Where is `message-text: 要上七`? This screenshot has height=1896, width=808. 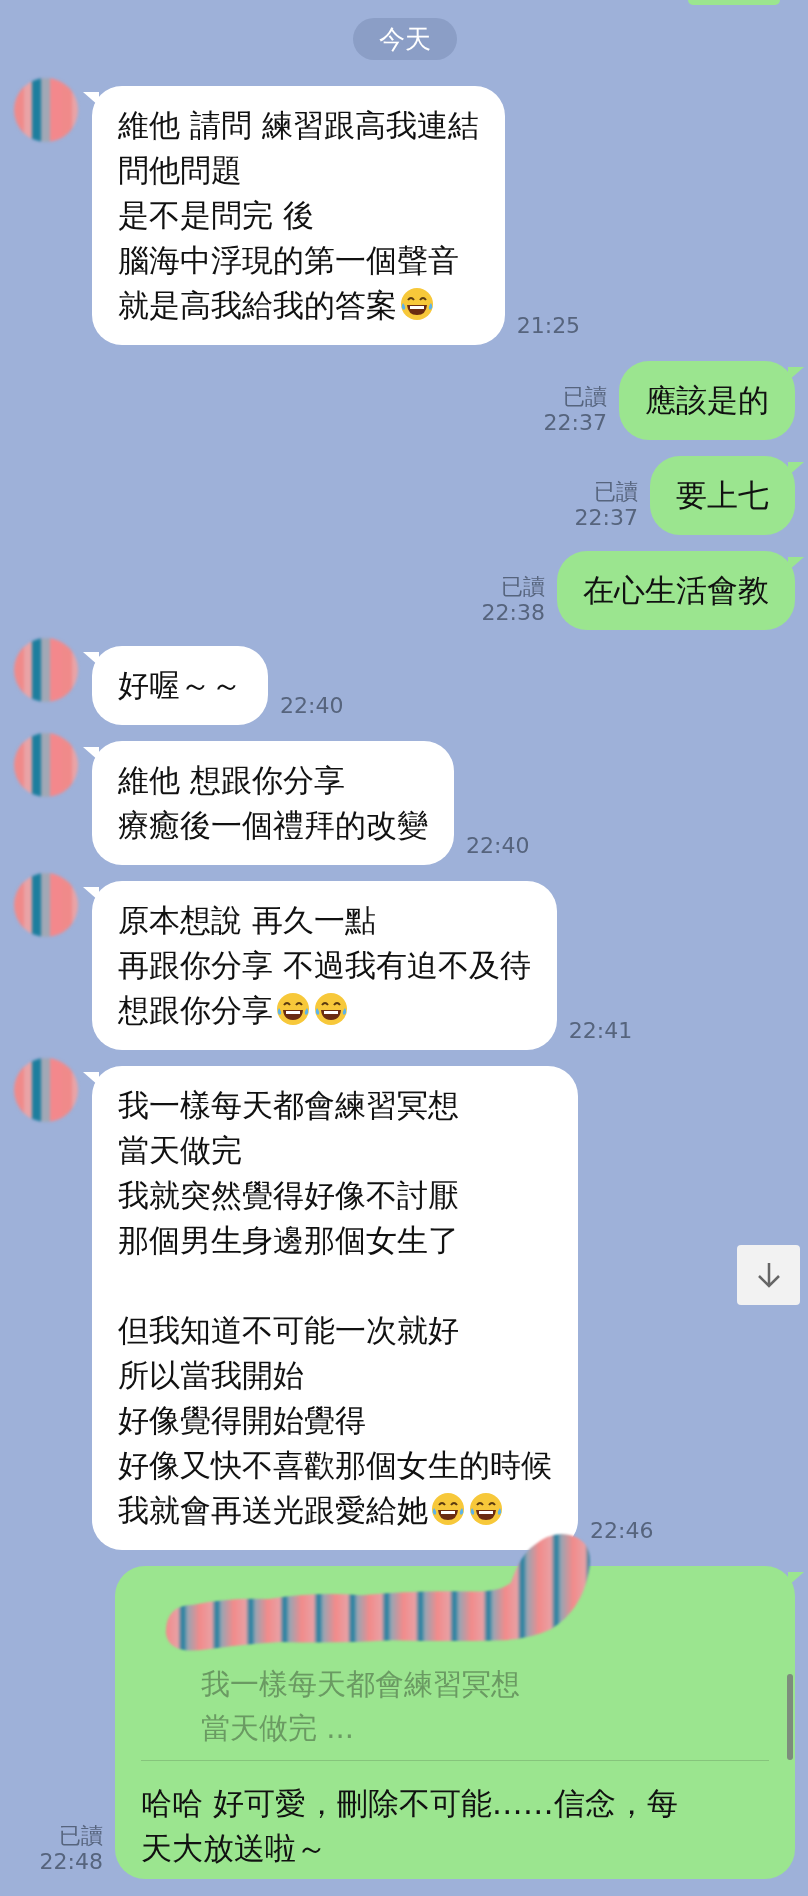 message-text: 要上七 is located at coordinates (722, 495).